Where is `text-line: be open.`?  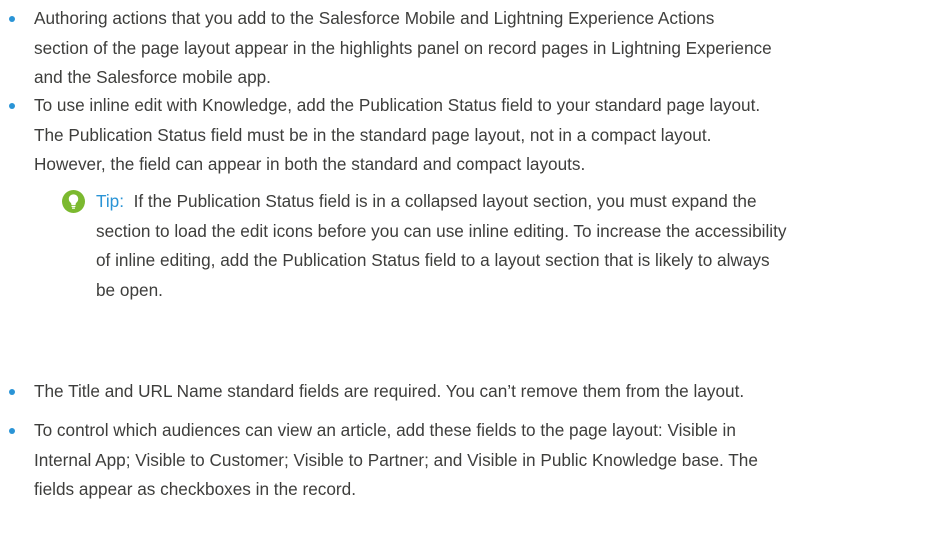
text-line: be open. is located at coordinates (129, 289).